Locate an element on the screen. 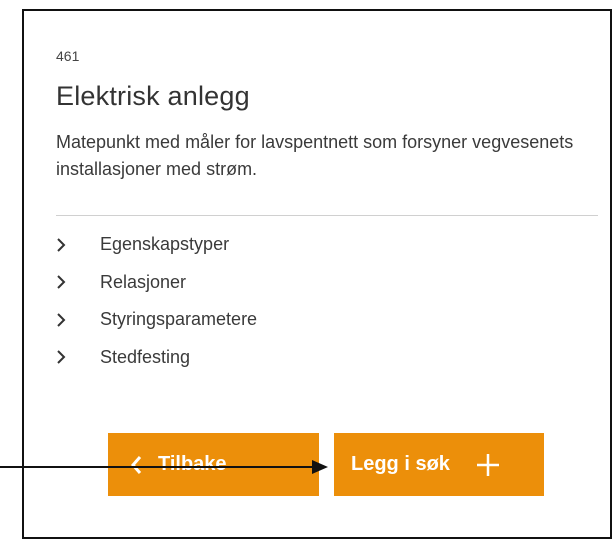 The width and height of the screenshot is (615, 539). add-to-search-button: Legg i søk is located at coordinates (439, 464).